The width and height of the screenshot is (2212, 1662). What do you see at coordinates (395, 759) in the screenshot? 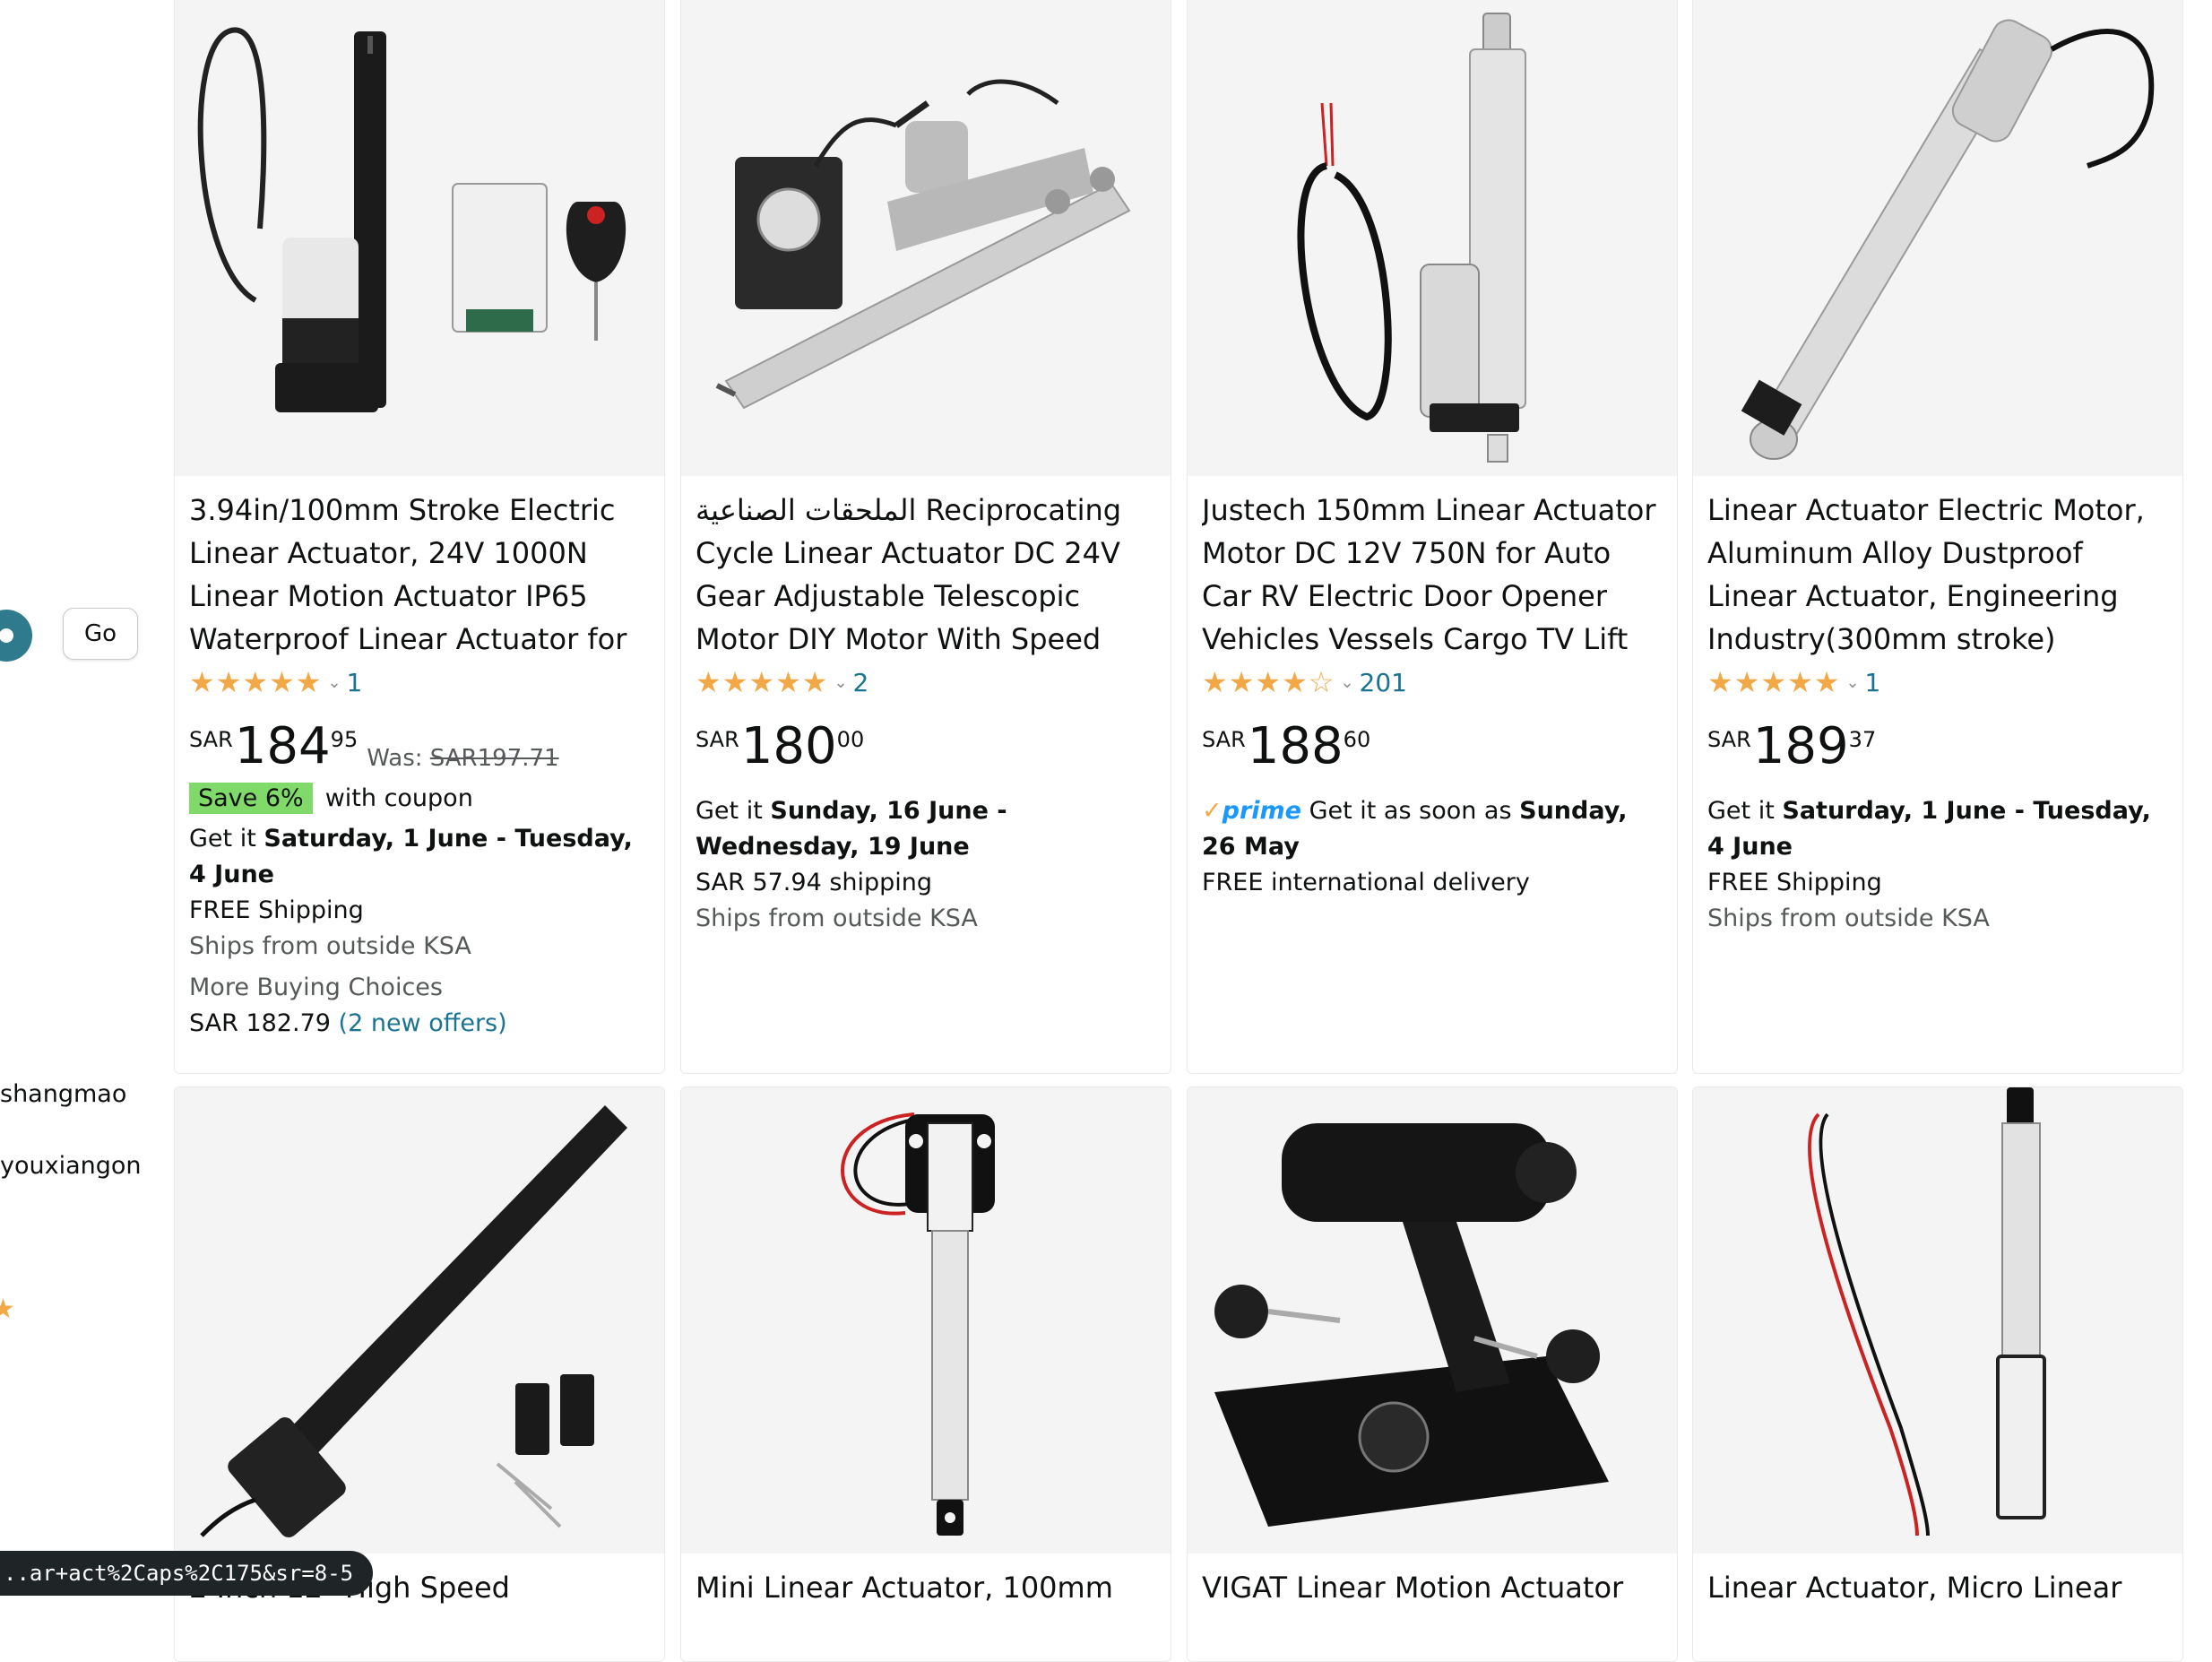
I see `was-label: Was:` at bounding box center [395, 759].